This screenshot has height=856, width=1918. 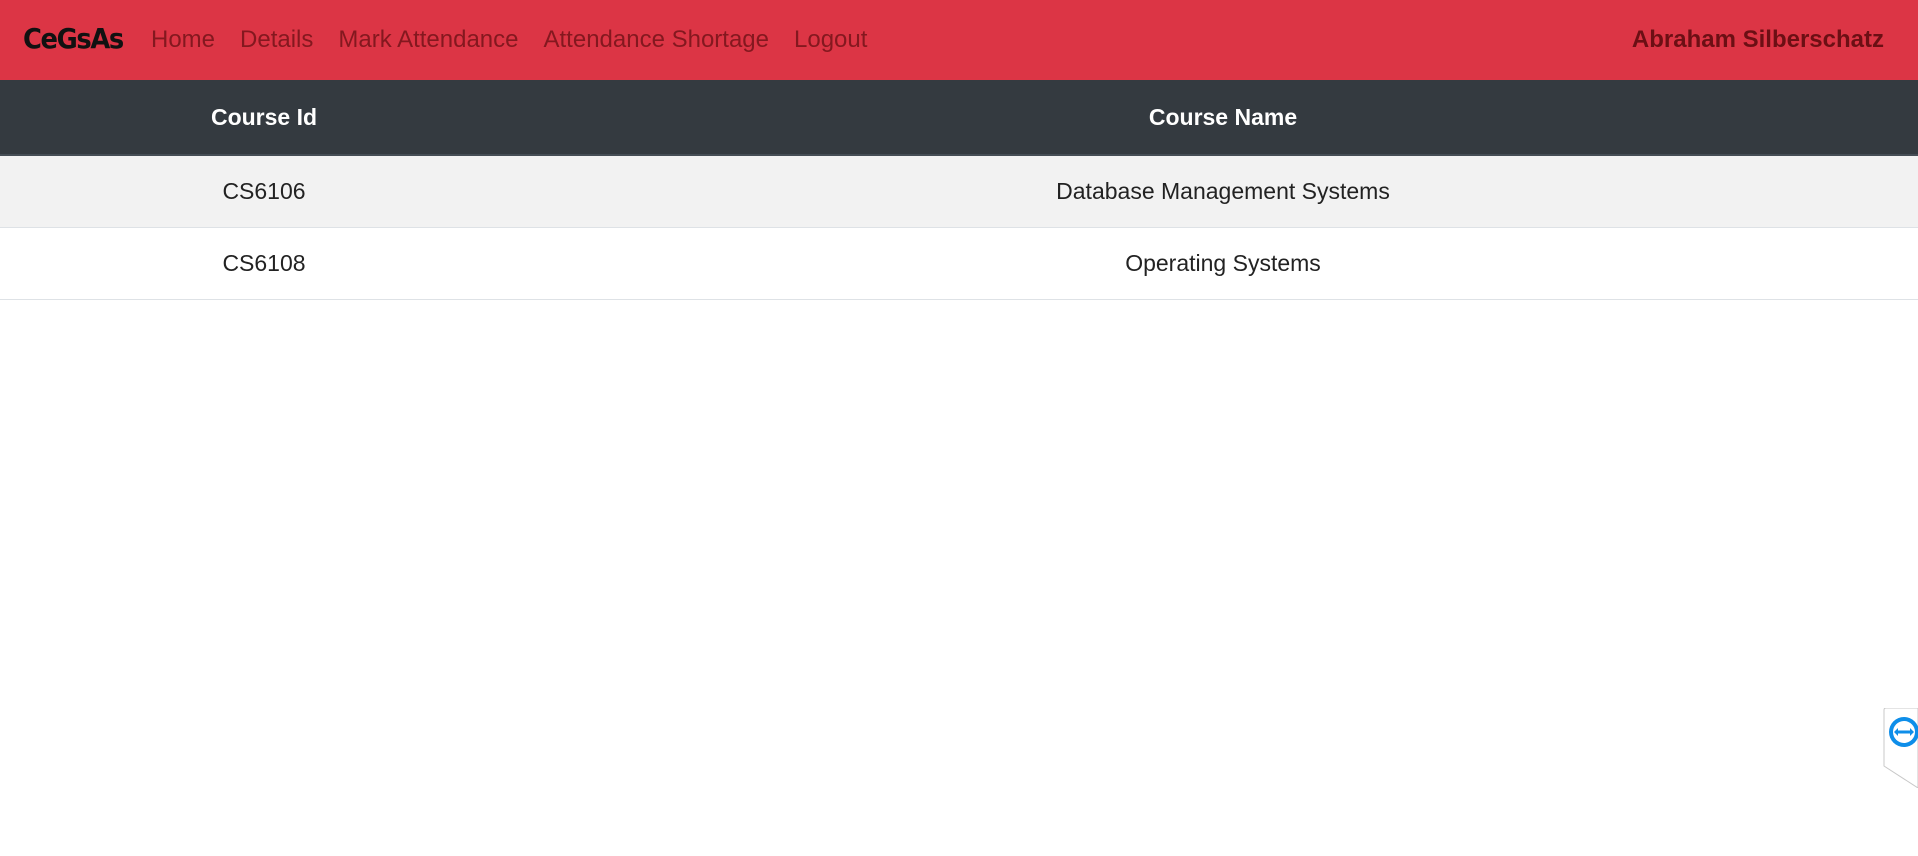 What do you see at coordinates (1757, 39) in the screenshot?
I see `user-name: Abraham Silberschatz` at bounding box center [1757, 39].